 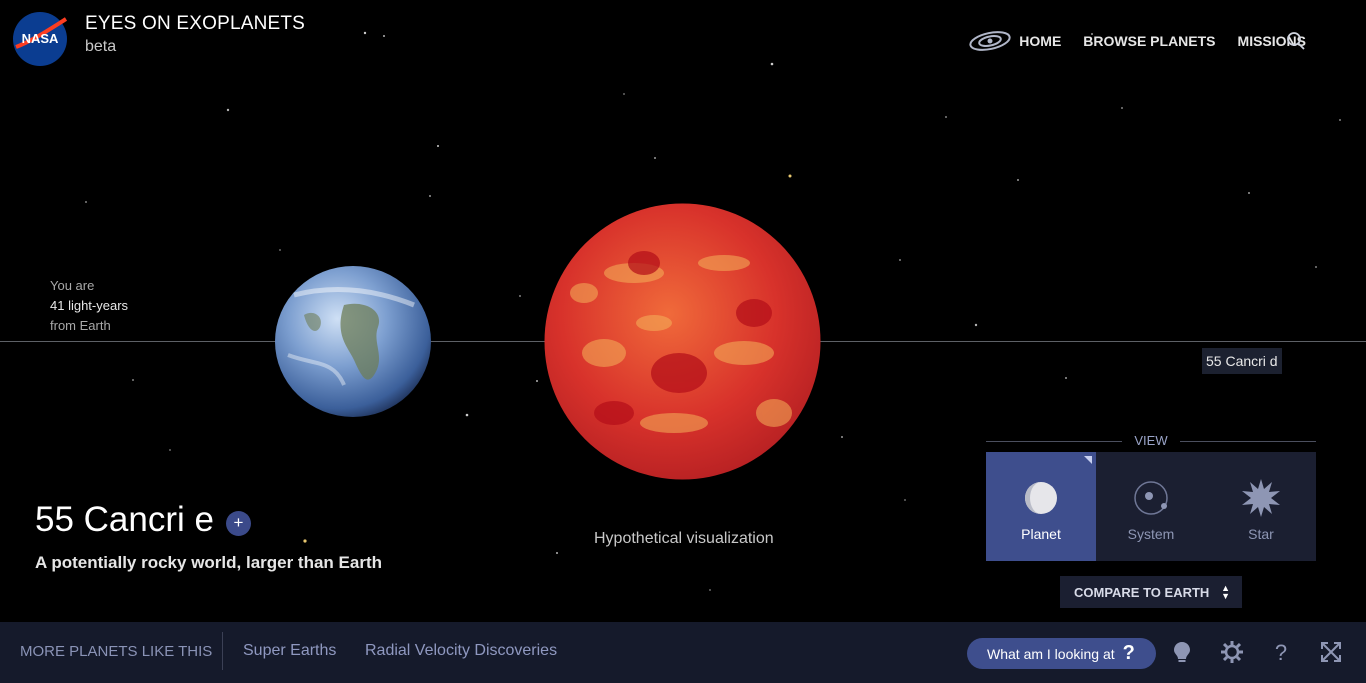 What do you see at coordinates (682, 341) in the screenshot?
I see `planet-55-cancri-e-visual` at bounding box center [682, 341].